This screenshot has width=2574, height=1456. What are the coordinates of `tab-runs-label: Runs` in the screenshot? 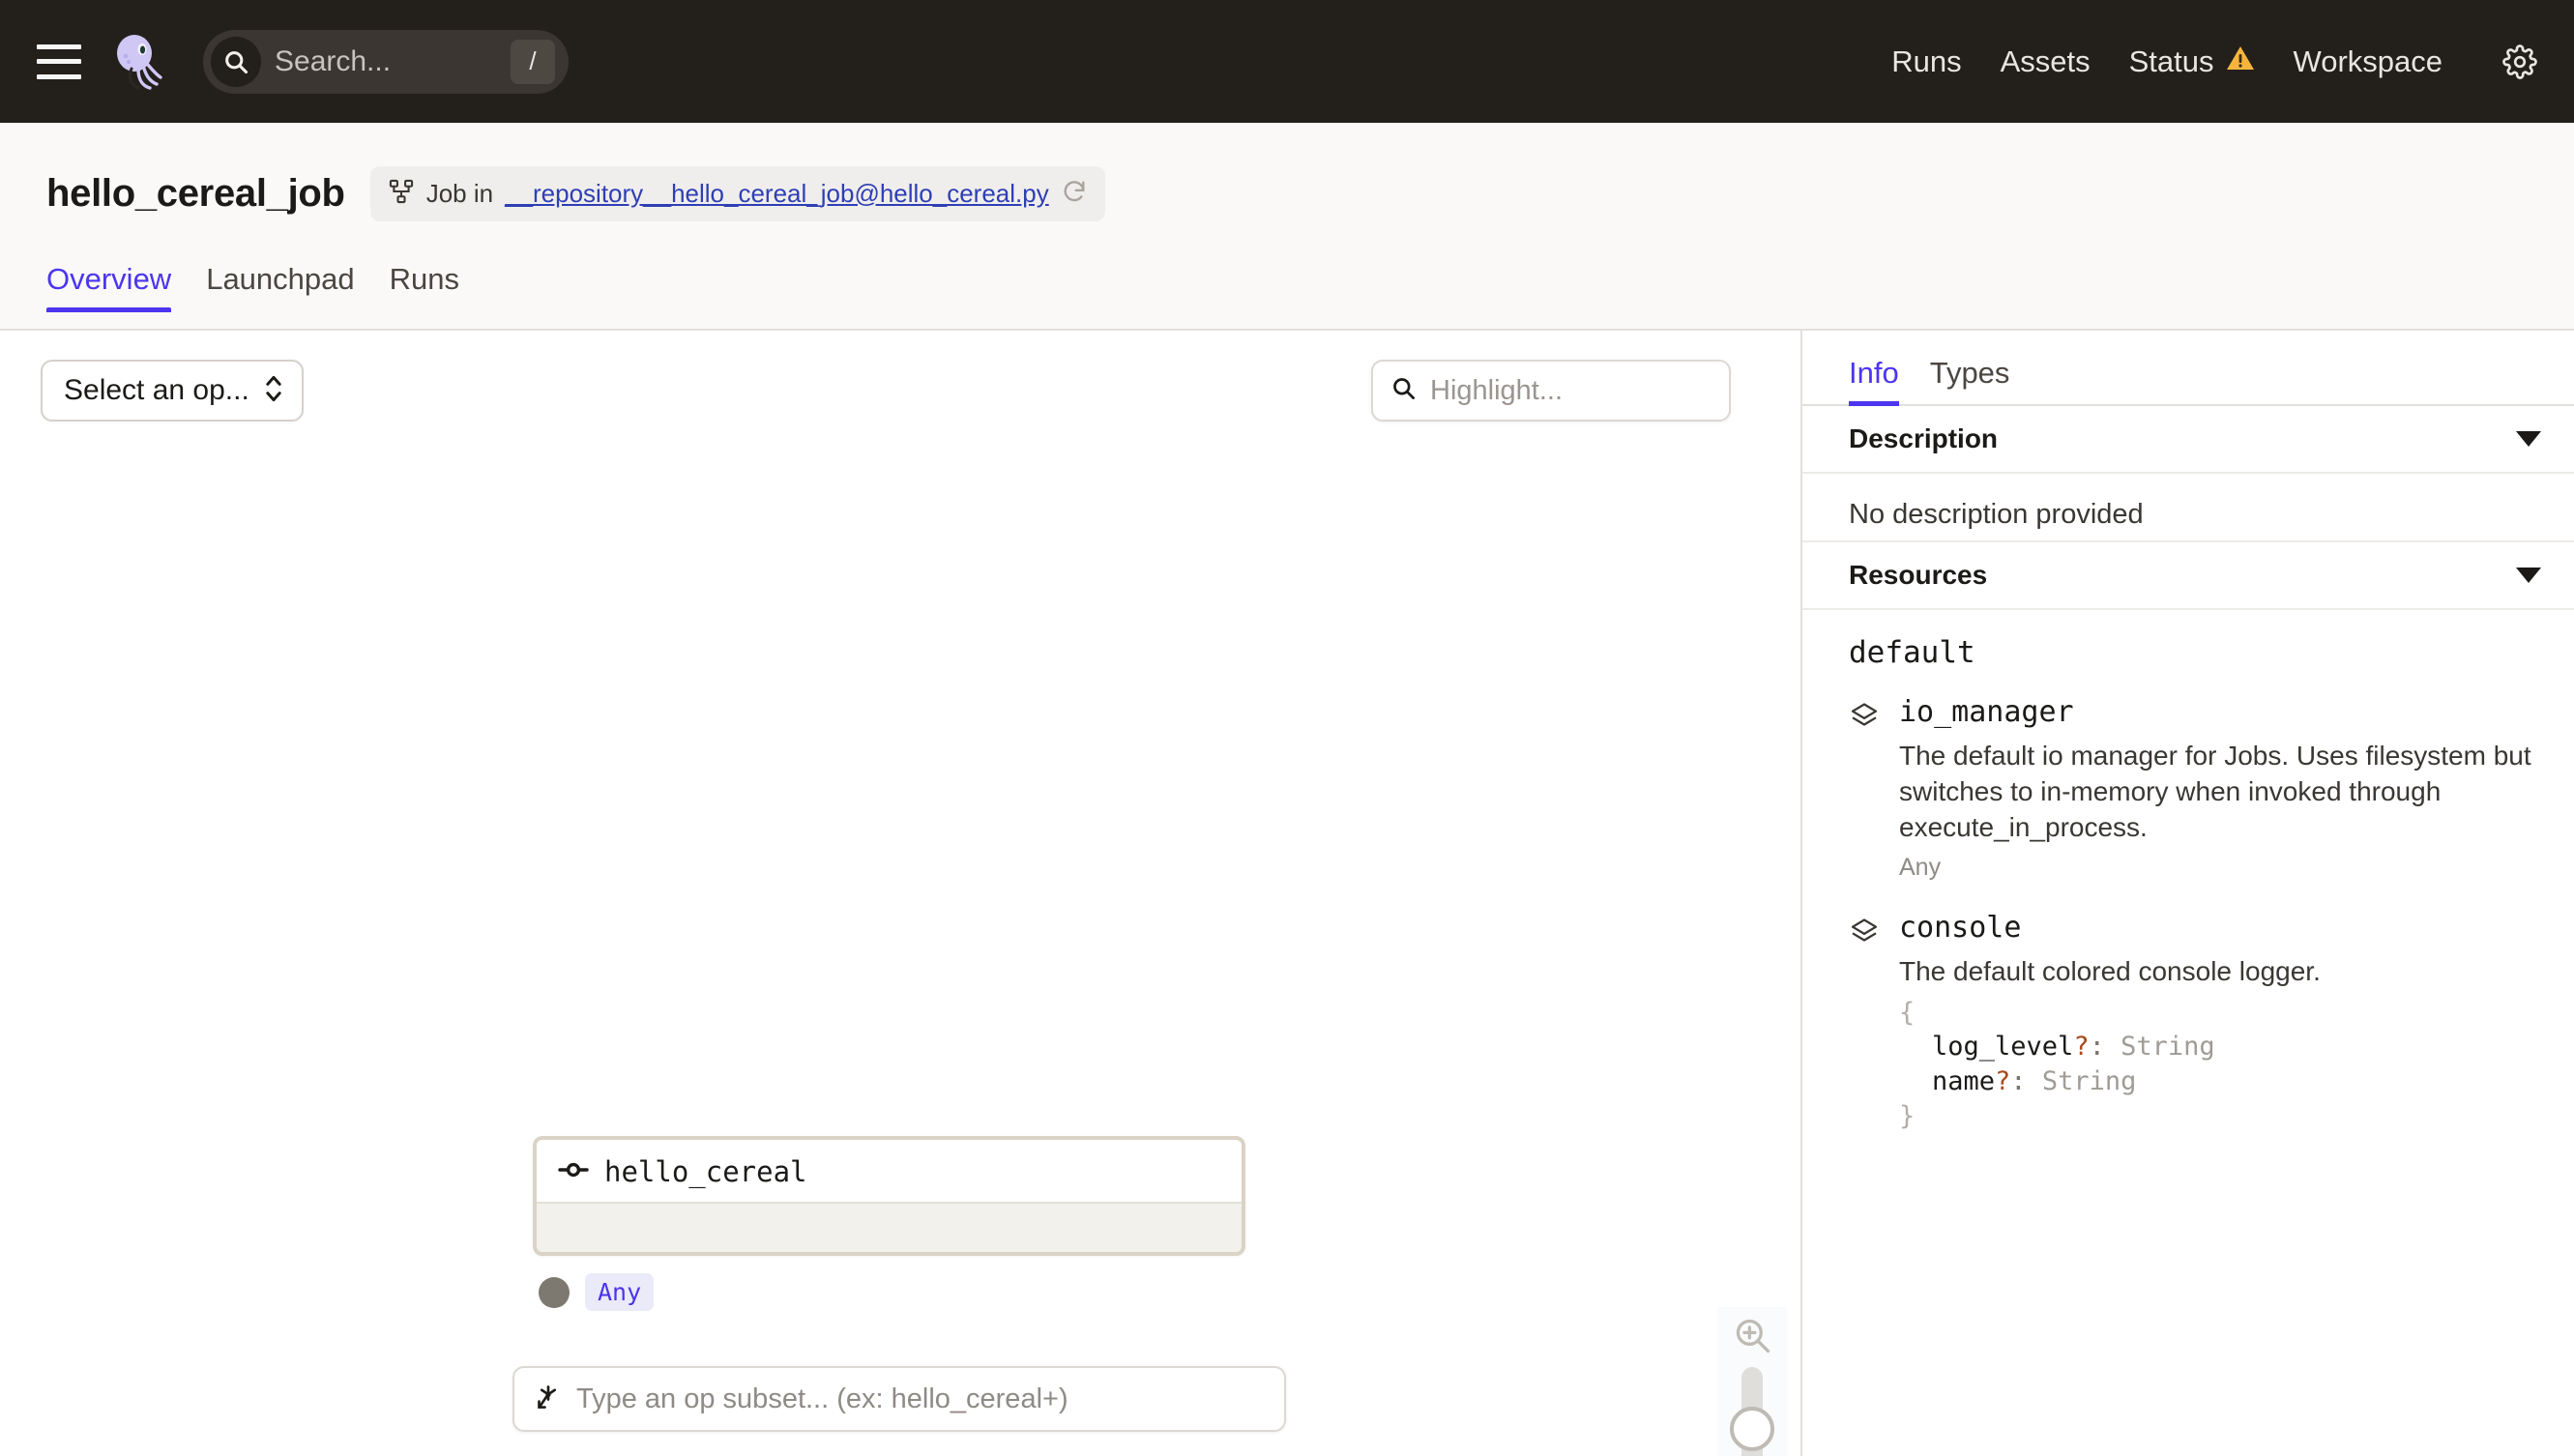 It's located at (425, 279).